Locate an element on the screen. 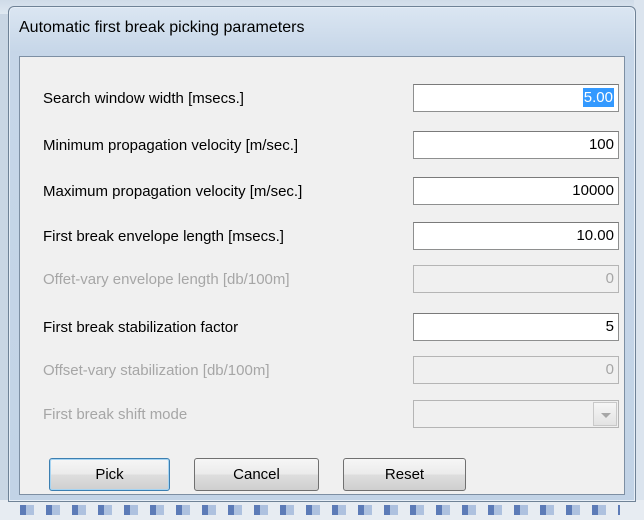  offset-vary-stabilization-label: Offset-vary stabilization [db/100m] is located at coordinates (156, 370).